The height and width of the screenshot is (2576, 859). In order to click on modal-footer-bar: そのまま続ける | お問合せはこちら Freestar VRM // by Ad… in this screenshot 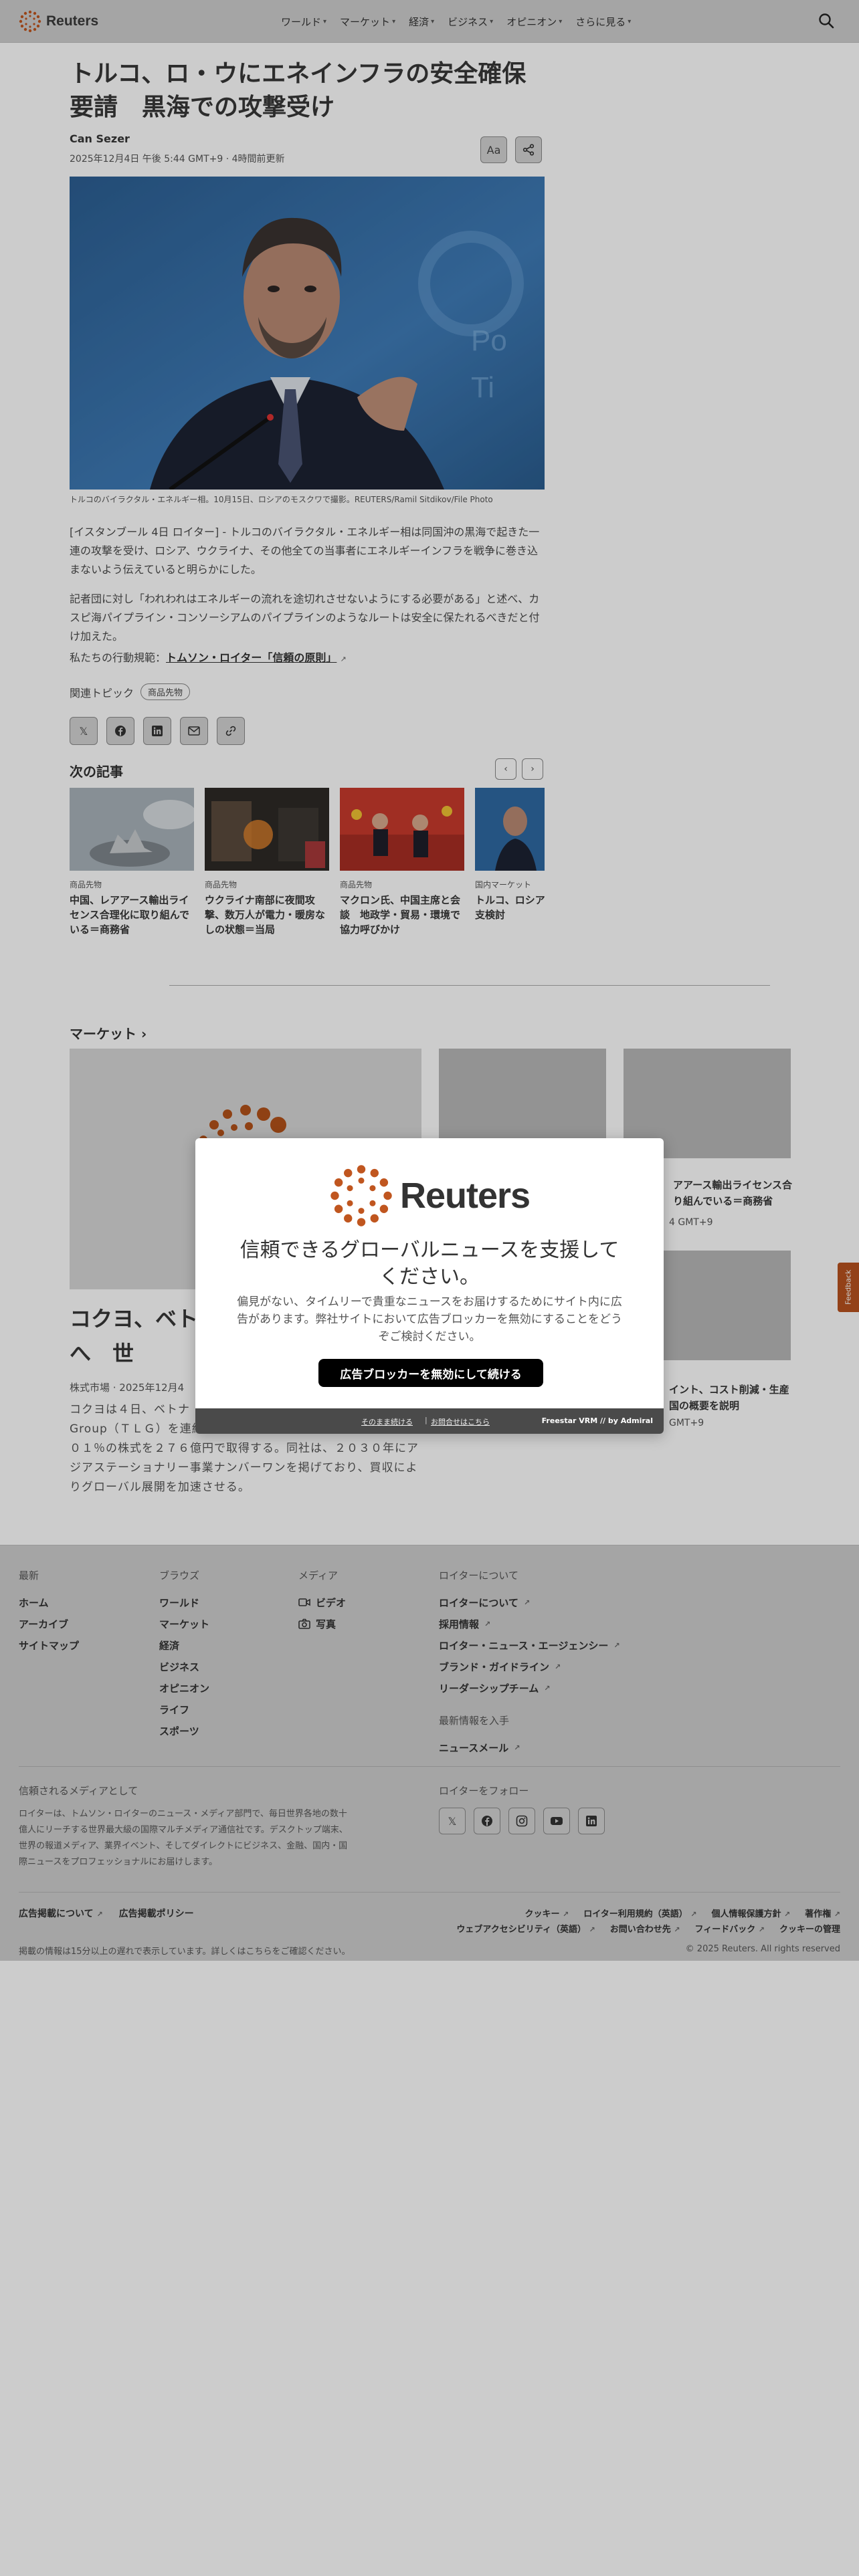, I will do `click(429, 1421)`.